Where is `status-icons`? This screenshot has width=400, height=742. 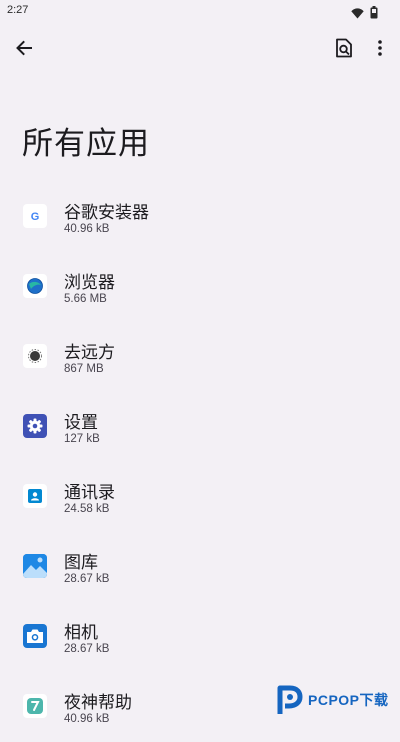
status-icons is located at coordinates (364, 13).